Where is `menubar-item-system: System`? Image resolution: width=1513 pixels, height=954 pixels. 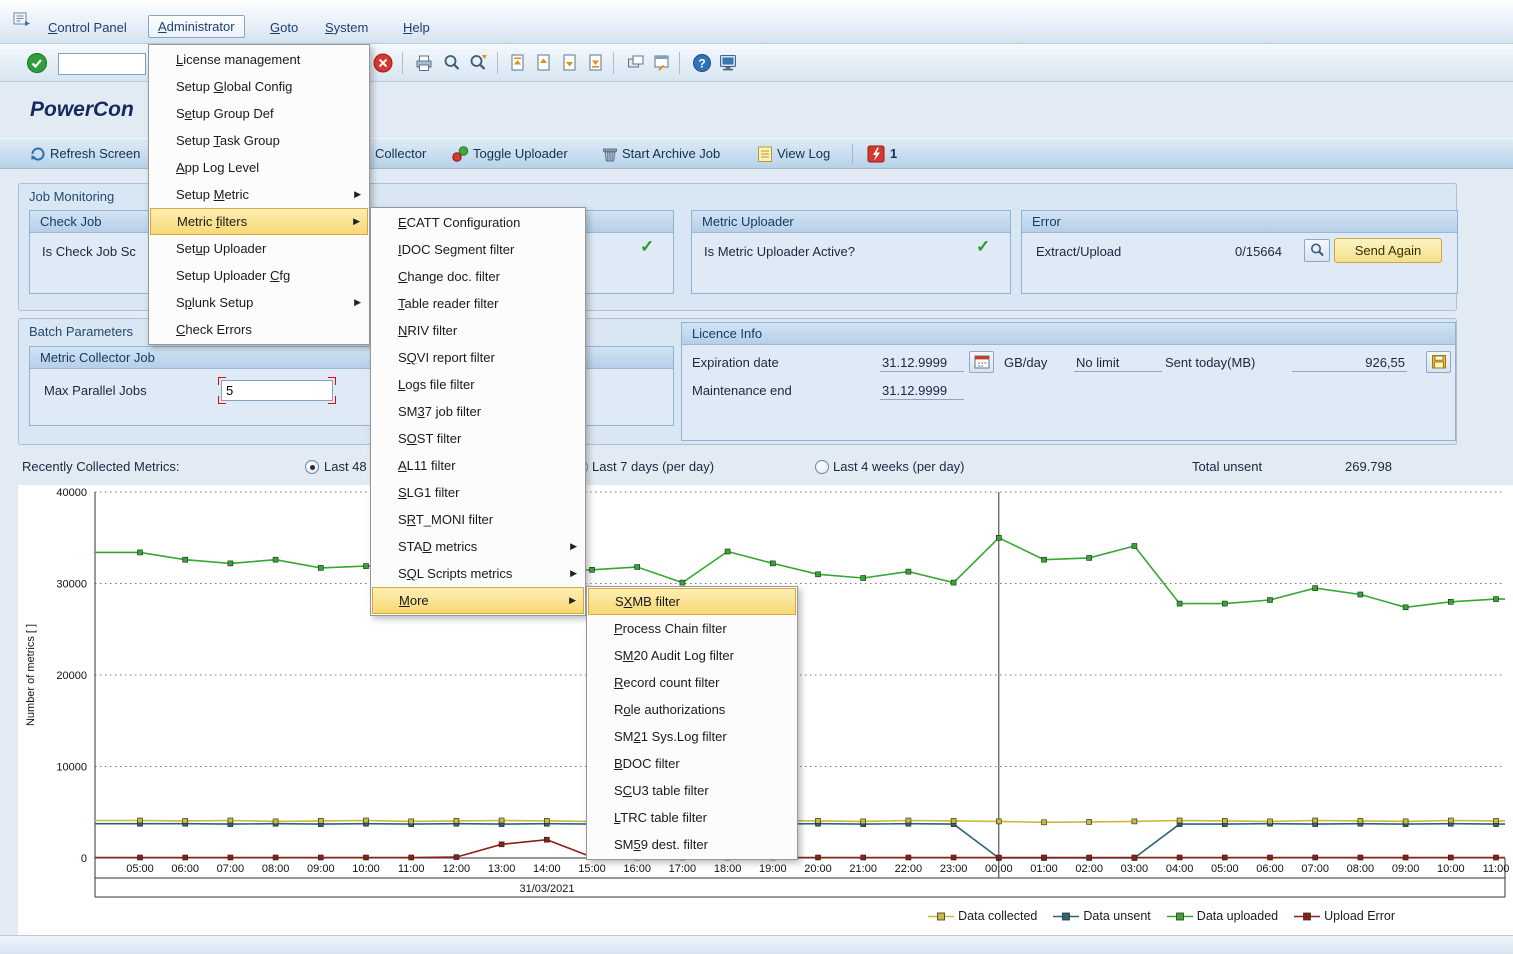
menubar-item-system: System is located at coordinates (346, 27).